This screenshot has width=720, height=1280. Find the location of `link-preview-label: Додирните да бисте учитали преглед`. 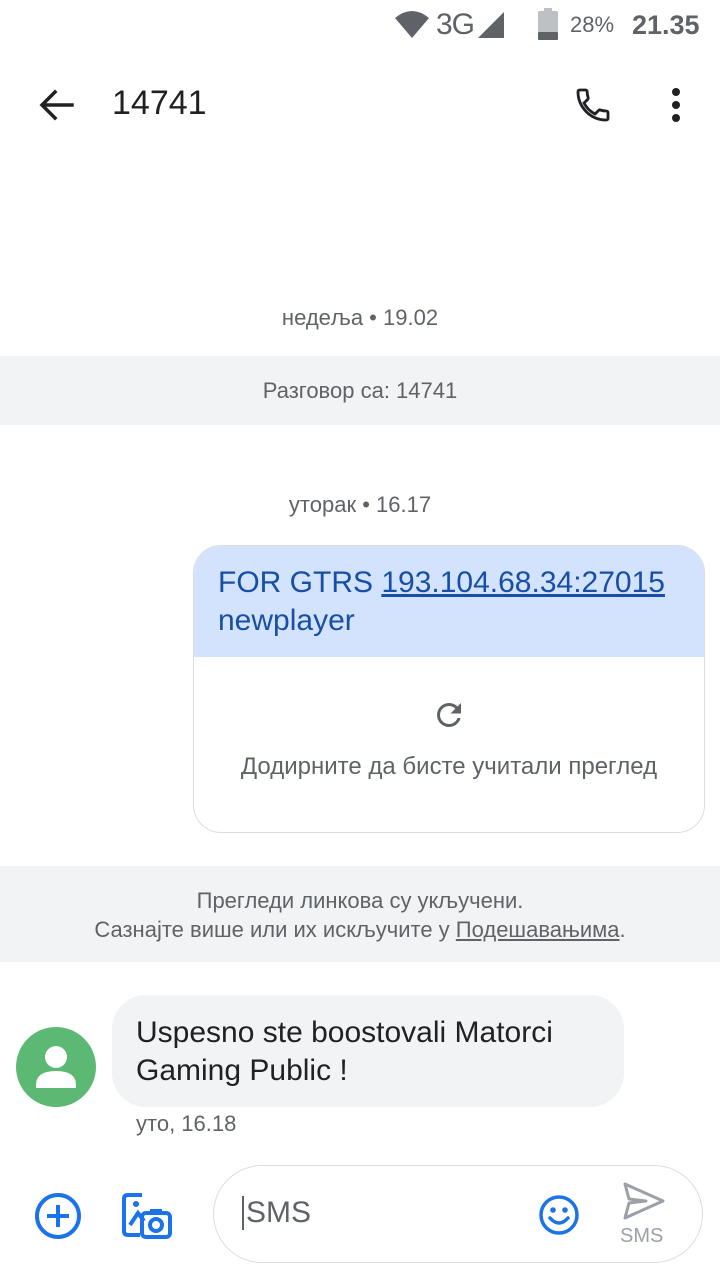

link-preview-label: Додирните да бисте учитали преглед is located at coordinates (449, 766).